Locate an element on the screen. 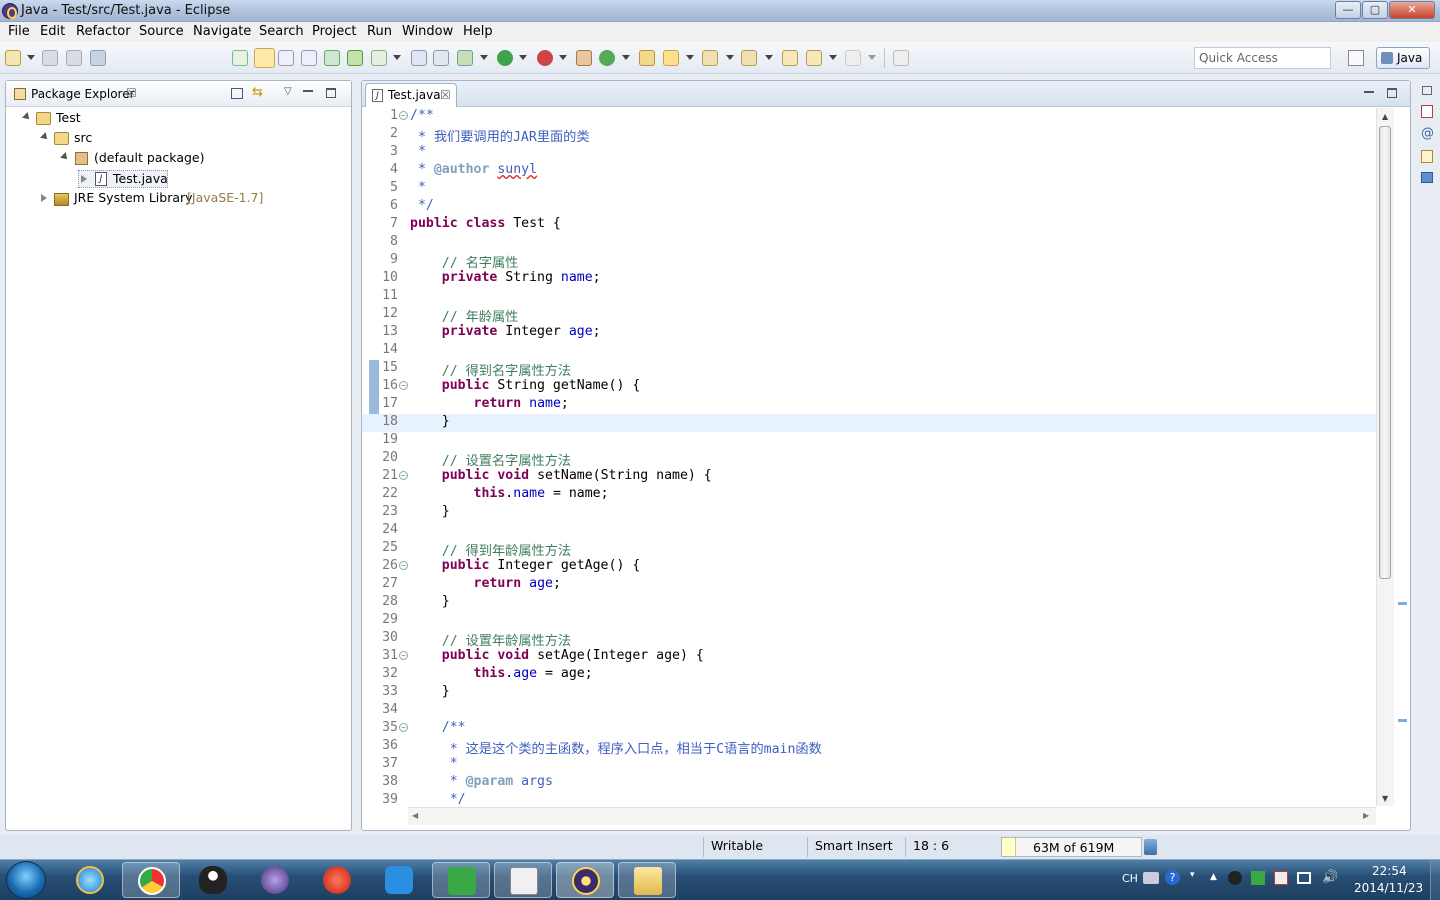 This screenshot has width=1440, height=900. code-line: 27 return age; is located at coordinates (869, 585).